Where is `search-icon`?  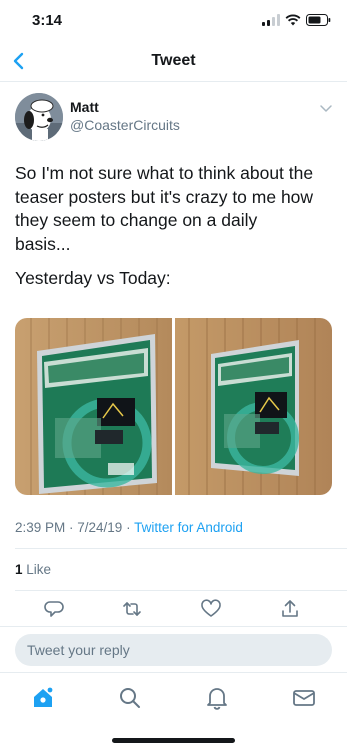 search-icon is located at coordinates (130, 698).